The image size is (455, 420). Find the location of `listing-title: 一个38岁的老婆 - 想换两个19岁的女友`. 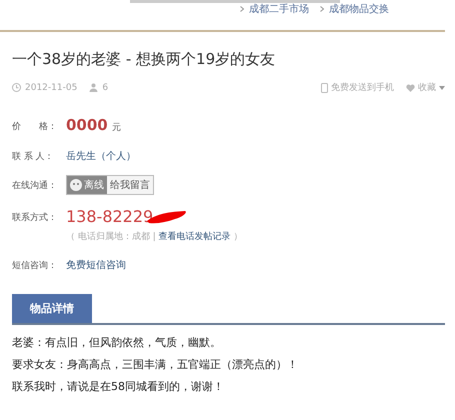

listing-title: 一个38岁的老婆 - 想换两个19岁的女友 is located at coordinates (144, 59).